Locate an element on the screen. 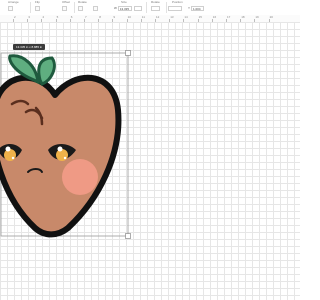  resize-handle is located at coordinates (128, 236).